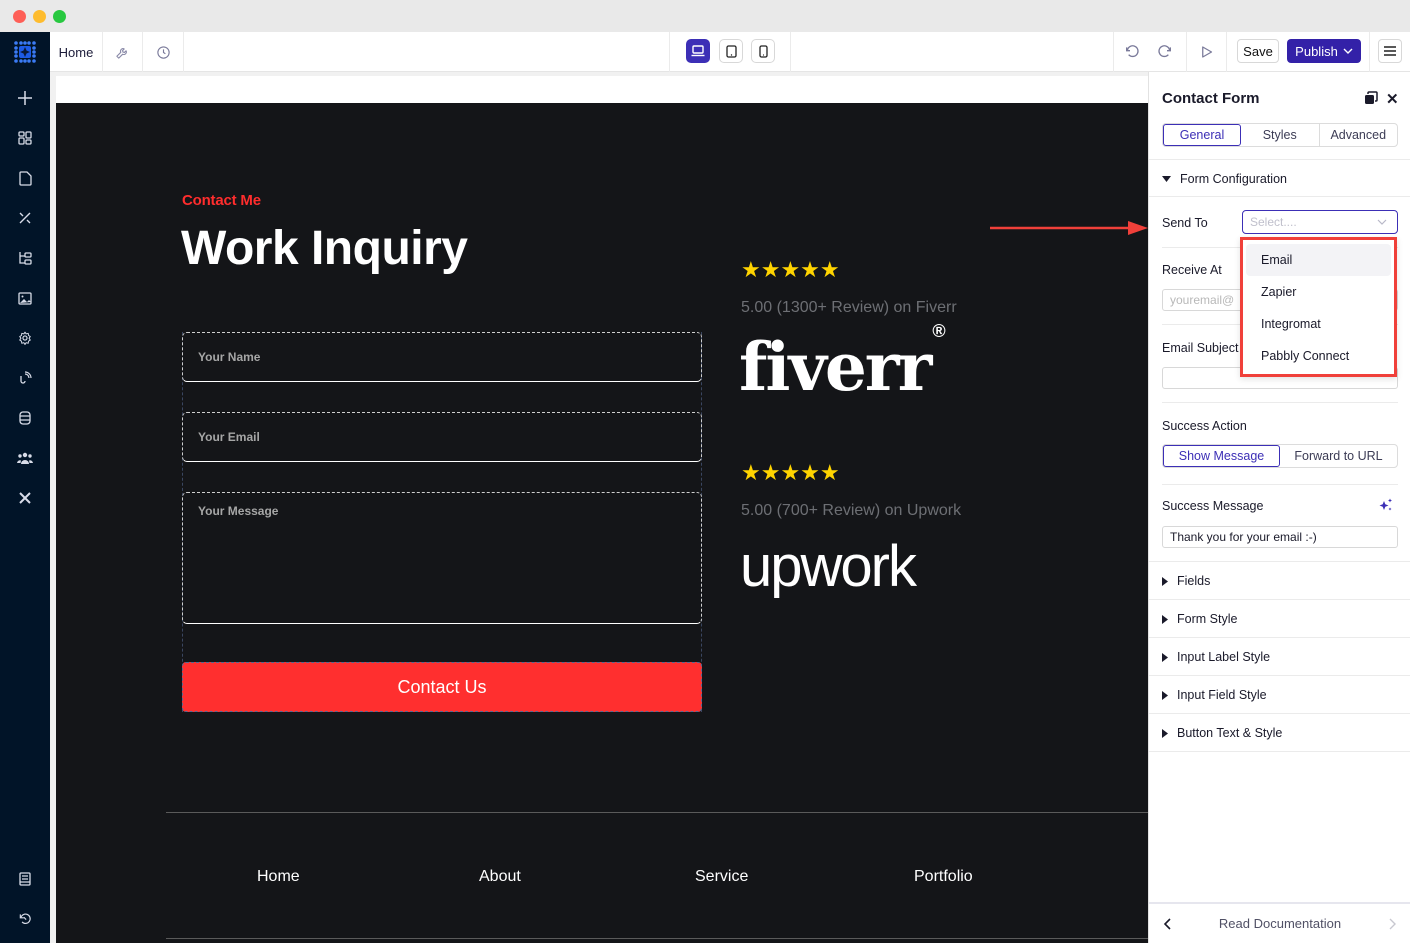 This screenshot has height=943, width=1410. I want to click on sidebar-item-pages, so click(25, 178).